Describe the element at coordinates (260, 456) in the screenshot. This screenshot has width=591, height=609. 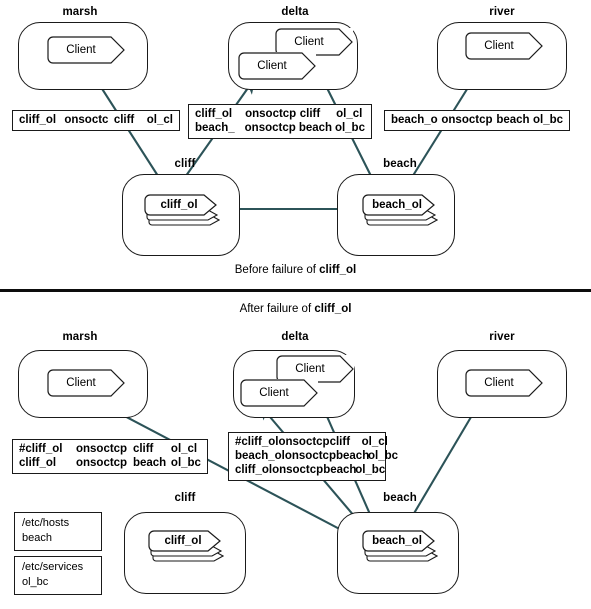
I see `cell-dbservername: beach_ol` at that location.